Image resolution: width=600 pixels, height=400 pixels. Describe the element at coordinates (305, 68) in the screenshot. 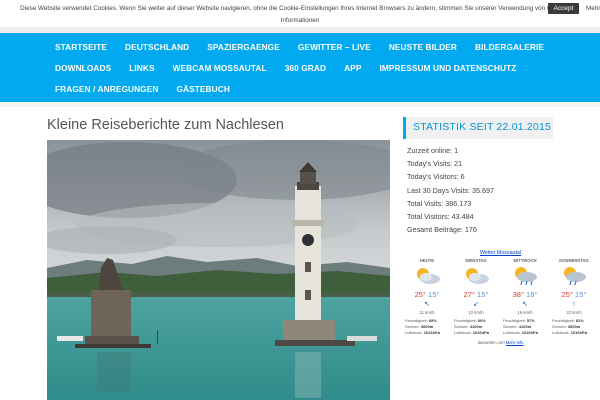

I see `nav-item-360-grad: 360 GRAD` at that location.